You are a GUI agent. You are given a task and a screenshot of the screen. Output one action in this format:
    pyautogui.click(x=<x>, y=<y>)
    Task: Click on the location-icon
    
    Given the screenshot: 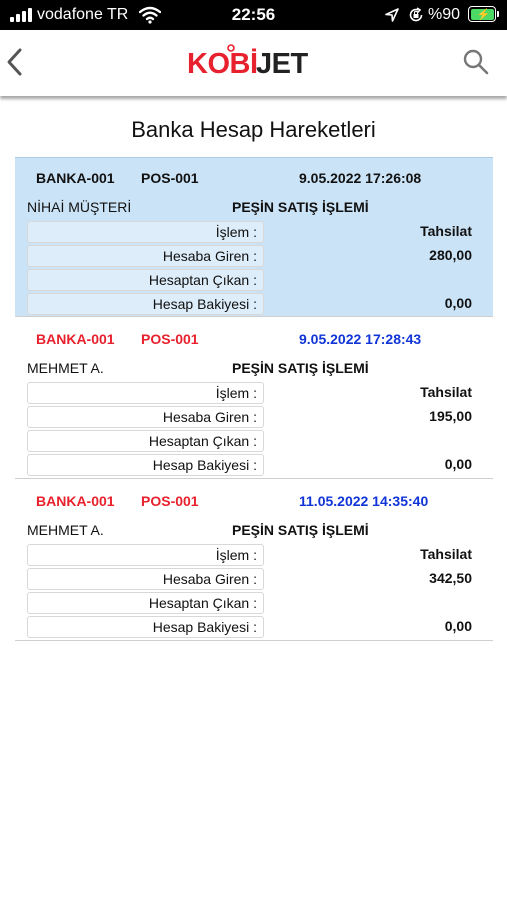 What is the action you would take?
    pyautogui.click(x=392, y=15)
    